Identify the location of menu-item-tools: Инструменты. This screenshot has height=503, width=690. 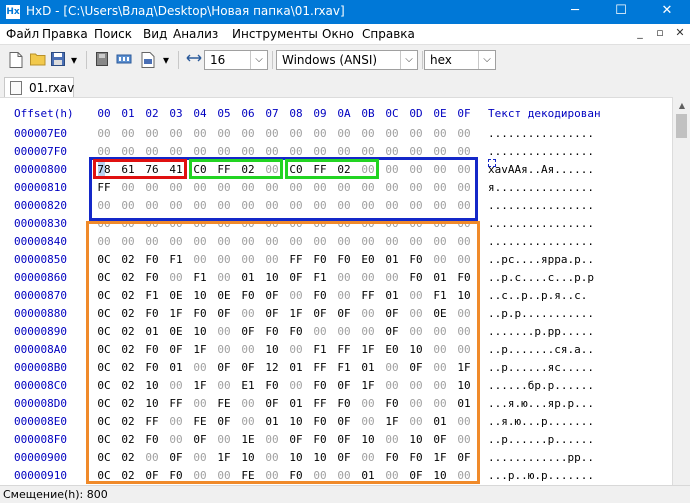
(275, 34).